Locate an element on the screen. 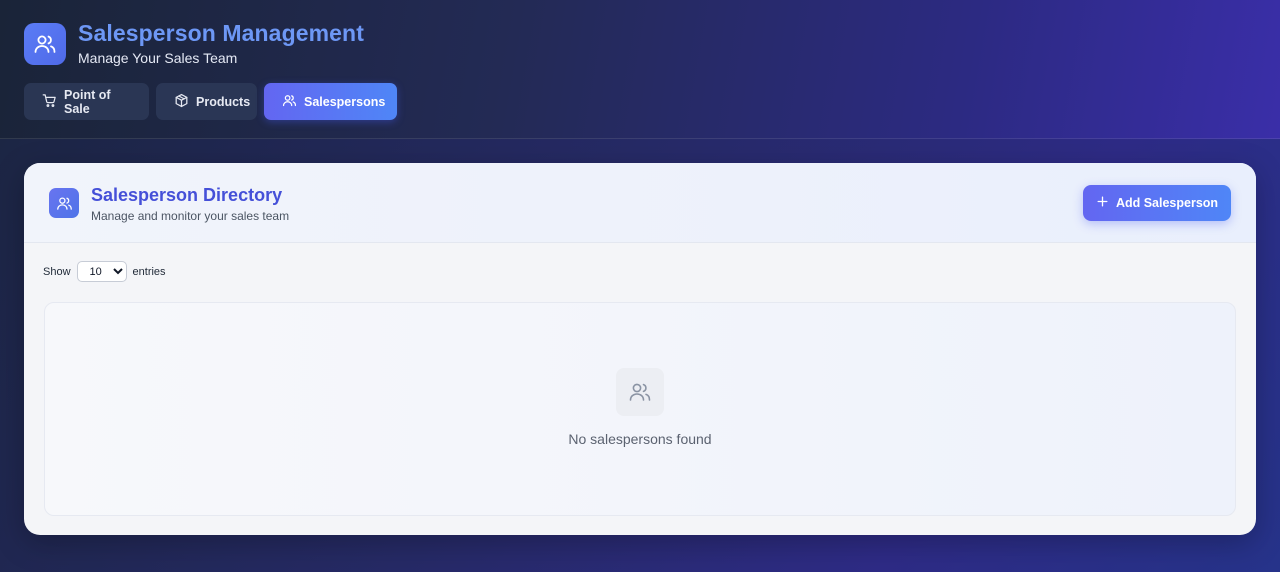  tab-point-of-sale: Point of Sale is located at coordinates (86, 101).